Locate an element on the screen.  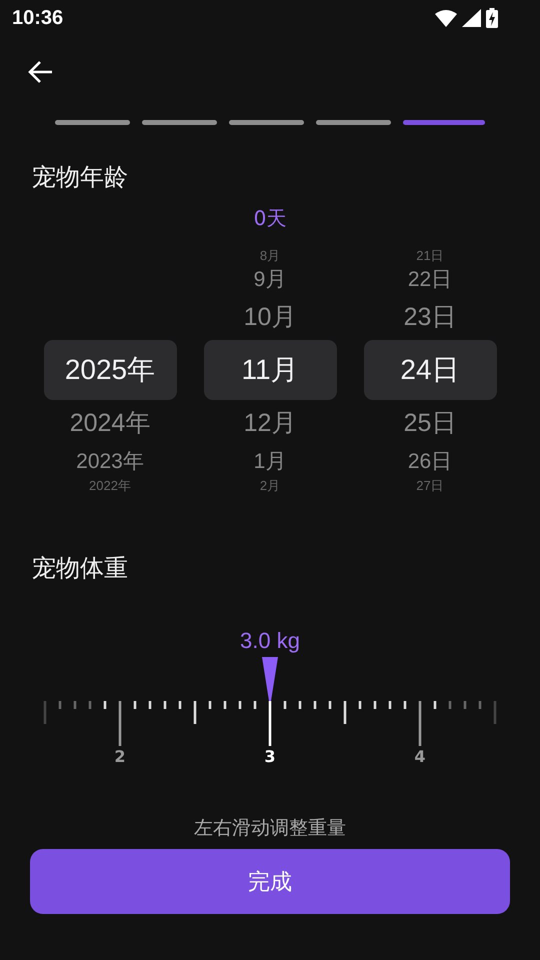
hint-text: 左右滑动调整重量 is located at coordinates (270, 828).